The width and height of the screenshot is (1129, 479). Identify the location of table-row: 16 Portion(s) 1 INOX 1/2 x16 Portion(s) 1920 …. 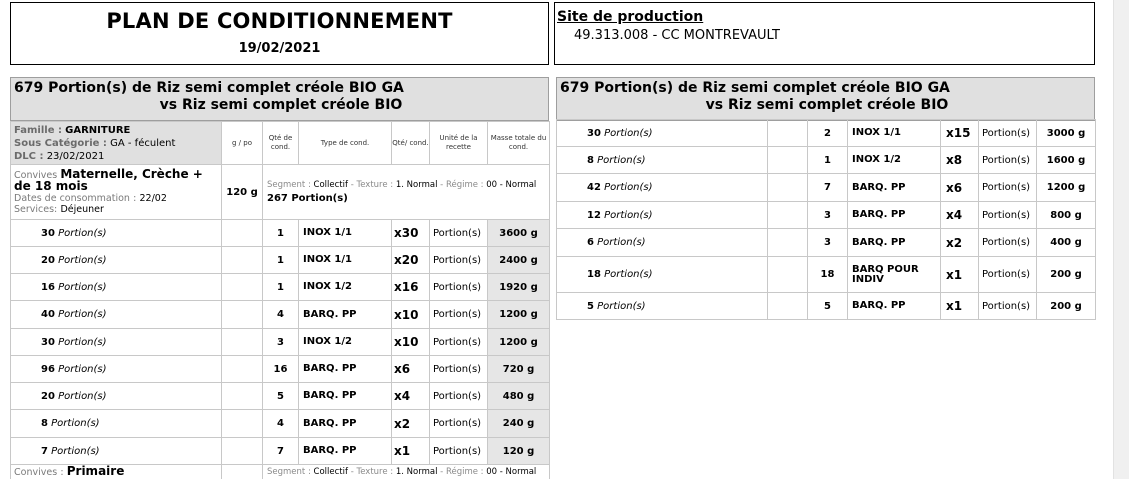
(280, 287).